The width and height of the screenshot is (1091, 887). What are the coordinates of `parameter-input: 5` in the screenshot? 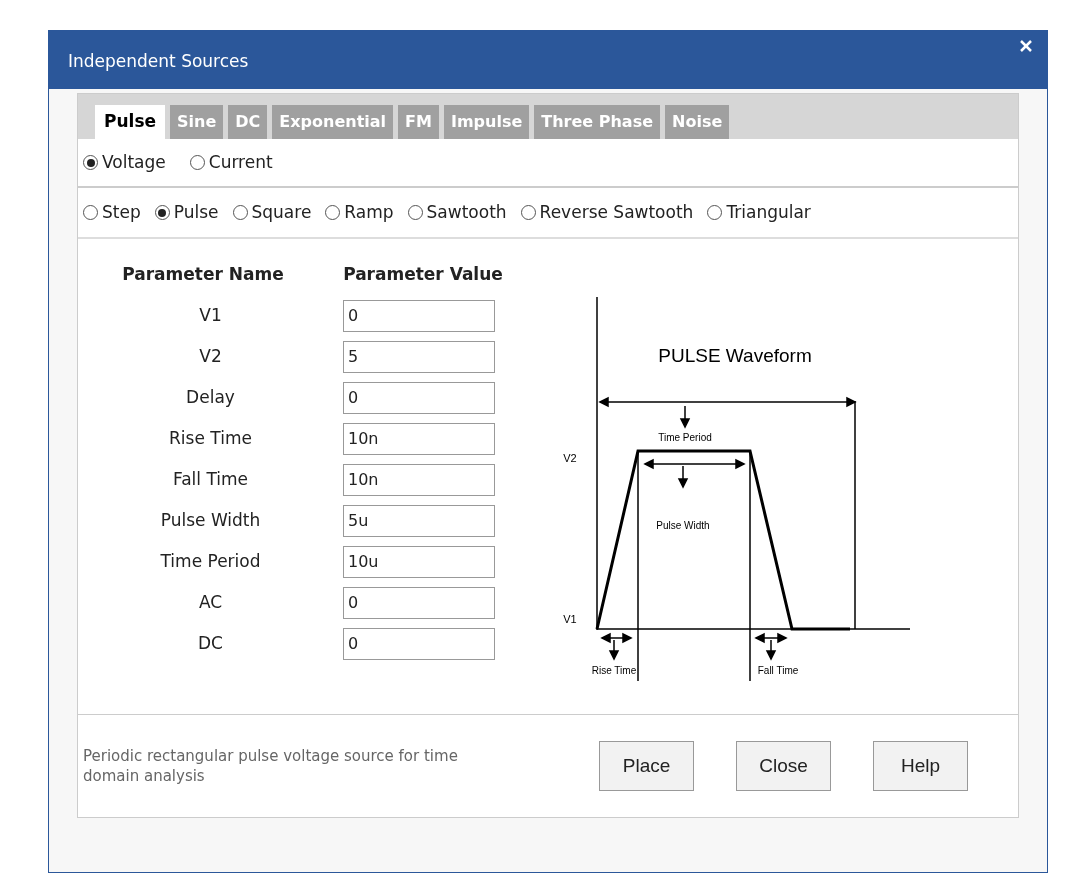 It's located at (419, 356).